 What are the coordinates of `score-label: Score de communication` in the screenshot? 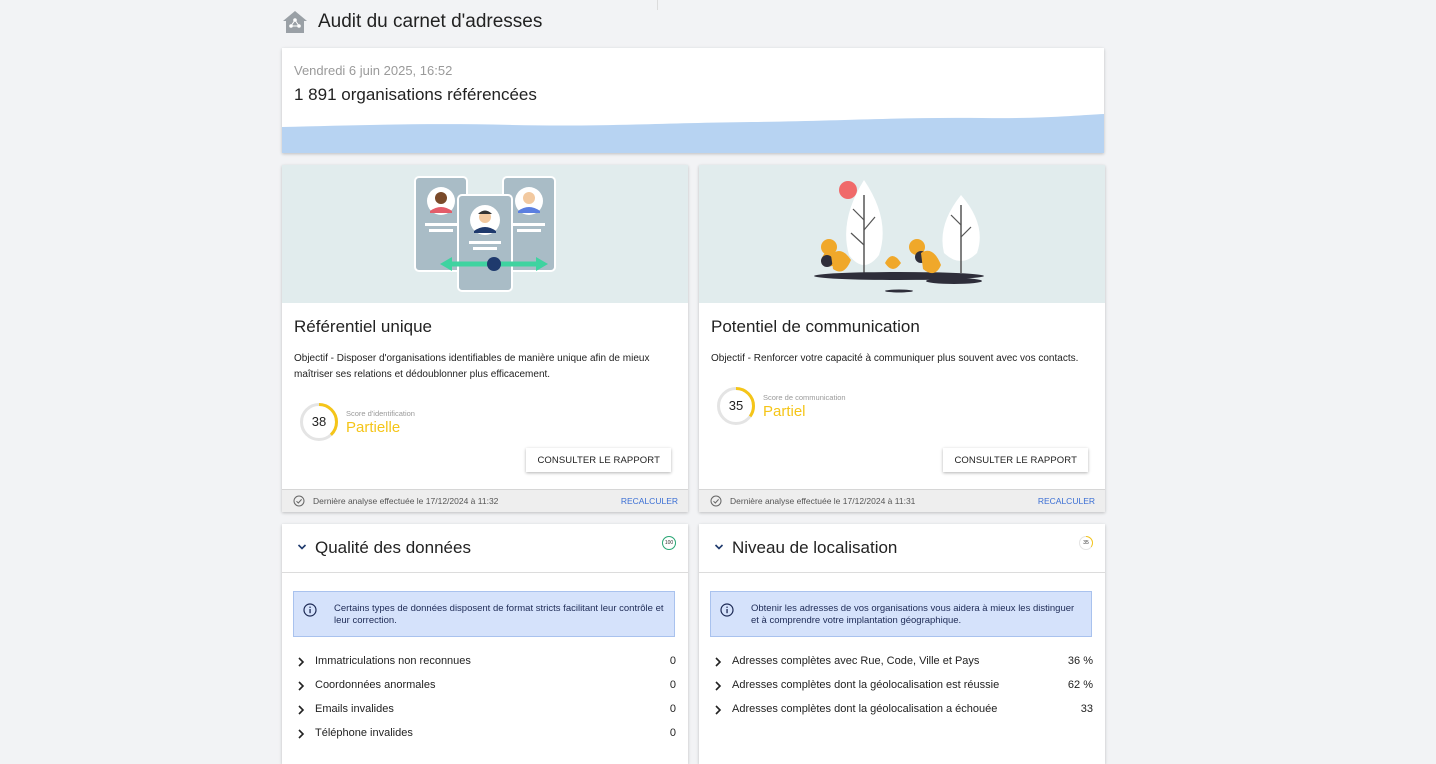 It's located at (804, 397).